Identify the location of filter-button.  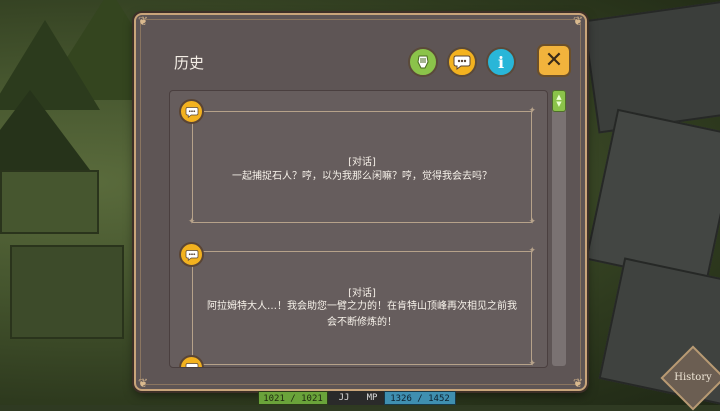
(423, 62).